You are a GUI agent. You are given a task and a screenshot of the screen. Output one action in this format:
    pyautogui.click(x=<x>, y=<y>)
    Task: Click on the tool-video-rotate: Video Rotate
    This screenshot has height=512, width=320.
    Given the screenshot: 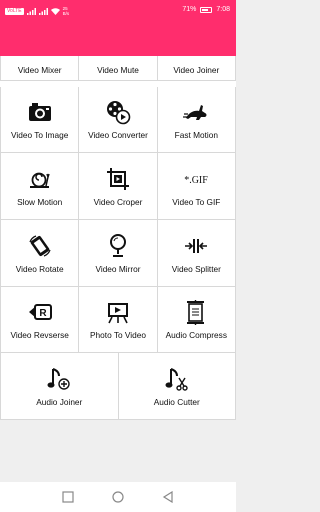 What is the action you would take?
    pyautogui.click(x=40, y=253)
    